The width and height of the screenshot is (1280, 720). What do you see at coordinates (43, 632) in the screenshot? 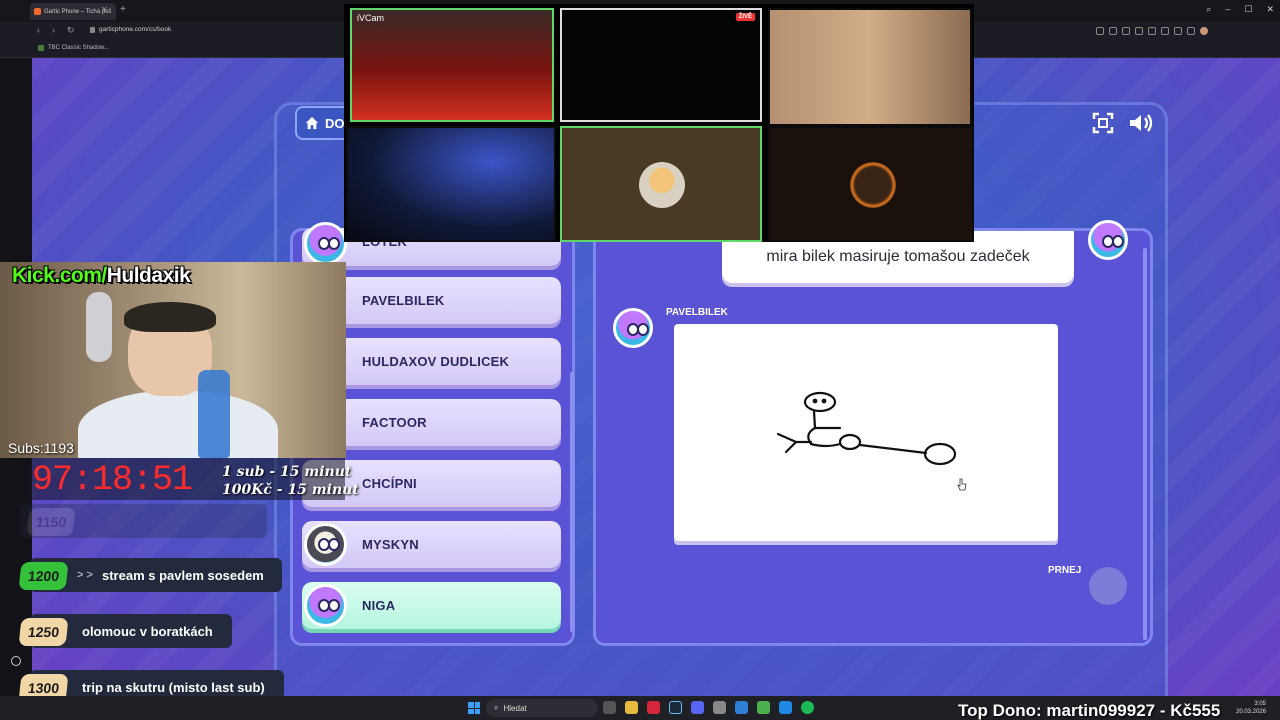
I see `goal-amount: 1250` at bounding box center [43, 632].